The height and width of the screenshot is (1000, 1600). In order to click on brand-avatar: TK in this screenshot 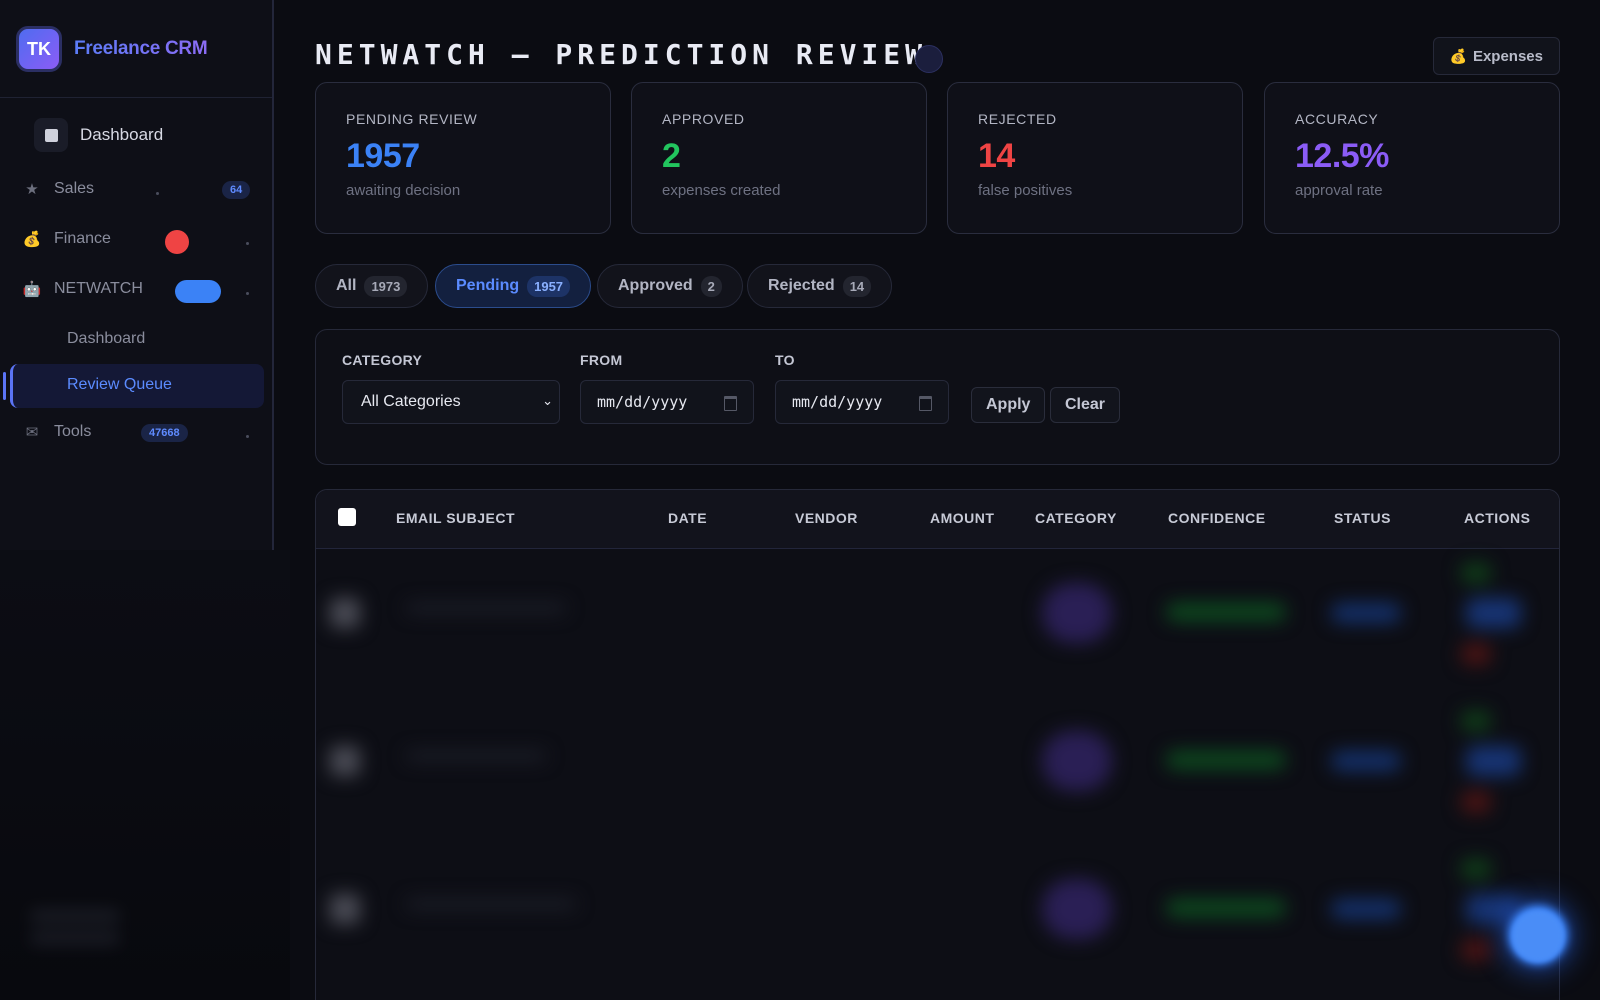, I will do `click(39, 49)`.